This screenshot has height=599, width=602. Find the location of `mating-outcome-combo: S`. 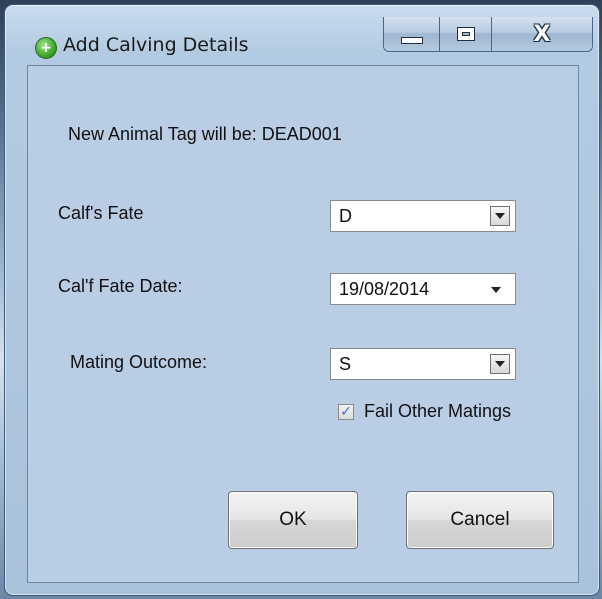

mating-outcome-combo: S is located at coordinates (423, 364).